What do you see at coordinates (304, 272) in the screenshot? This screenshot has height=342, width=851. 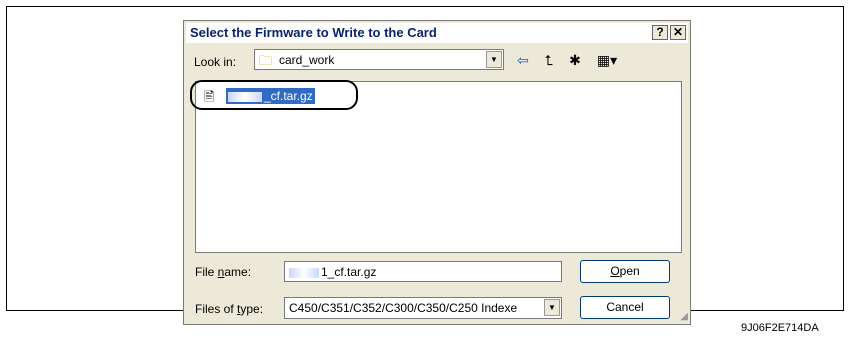 I see `redacted-text` at bounding box center [304, 272].